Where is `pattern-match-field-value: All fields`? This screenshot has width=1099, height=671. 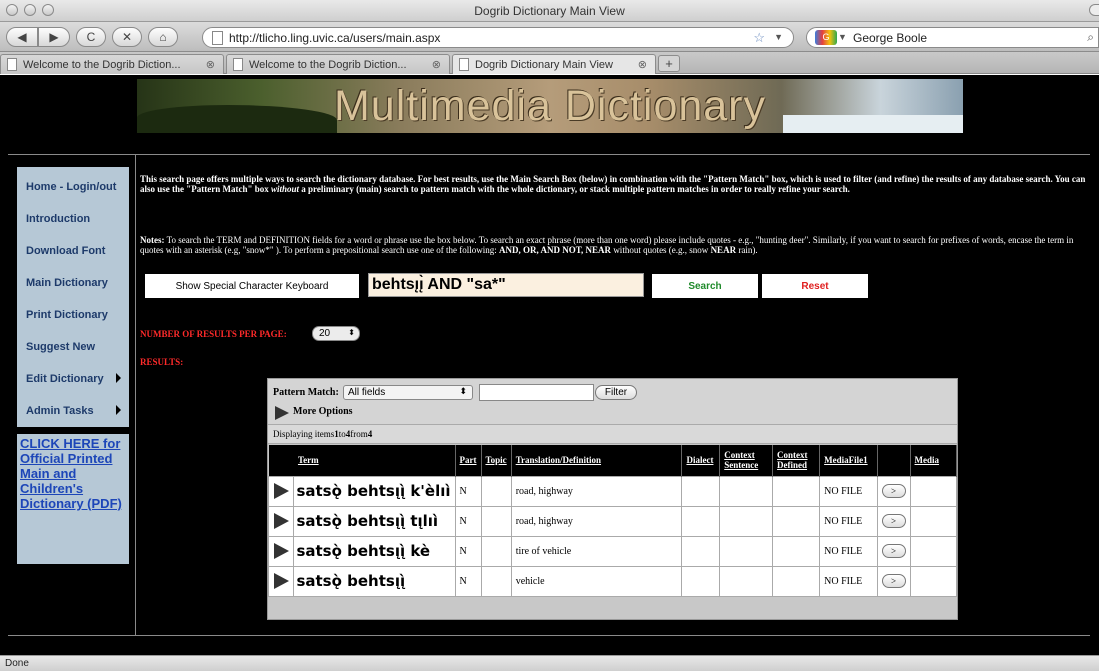
pattern-match-field-value: All fields is located at coordinates (367, 392).